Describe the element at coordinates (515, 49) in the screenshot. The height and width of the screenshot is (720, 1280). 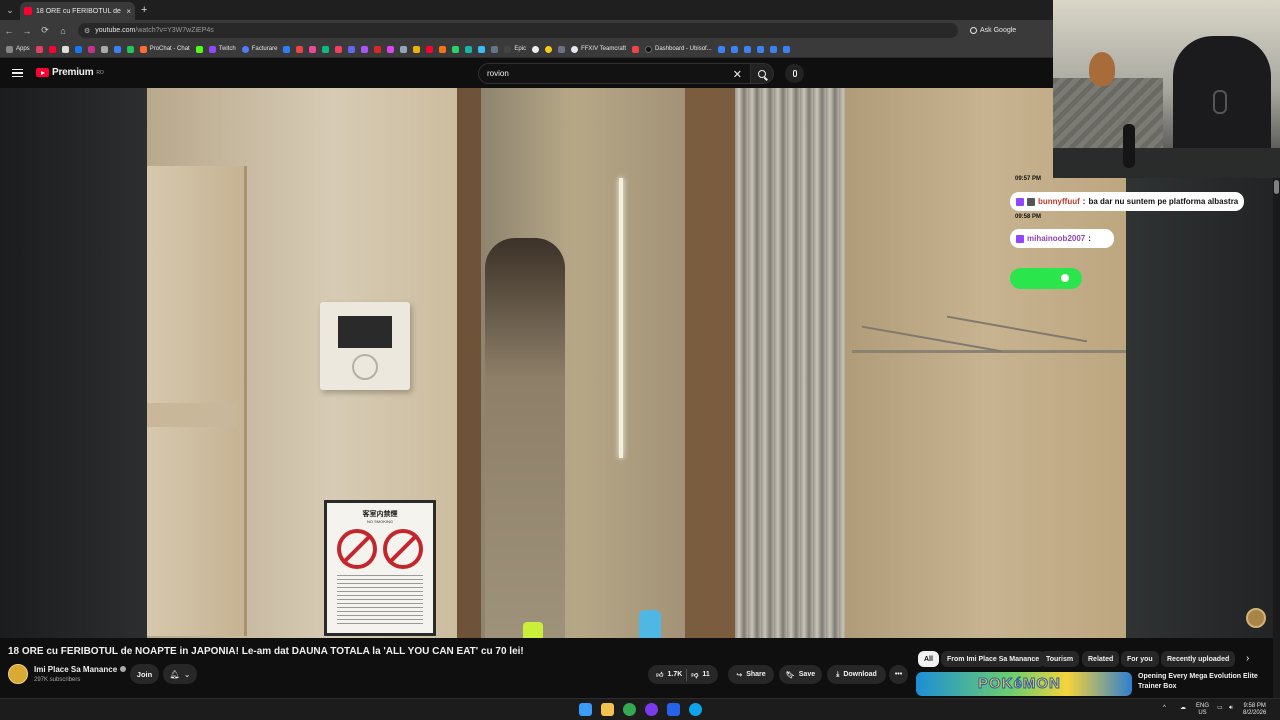
I see `bookmark-epic: Epic` at that location.